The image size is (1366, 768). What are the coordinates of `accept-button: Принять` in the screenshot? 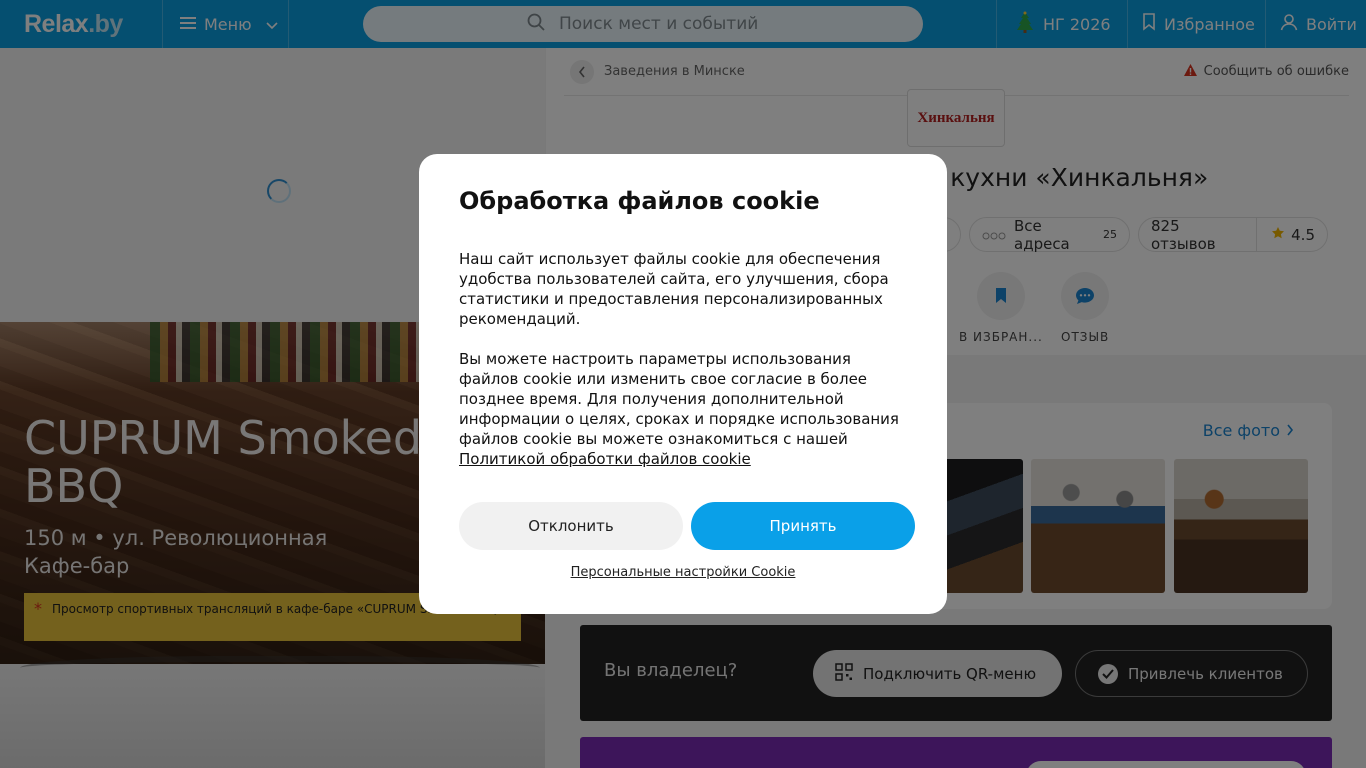 It's located at (803, 526).